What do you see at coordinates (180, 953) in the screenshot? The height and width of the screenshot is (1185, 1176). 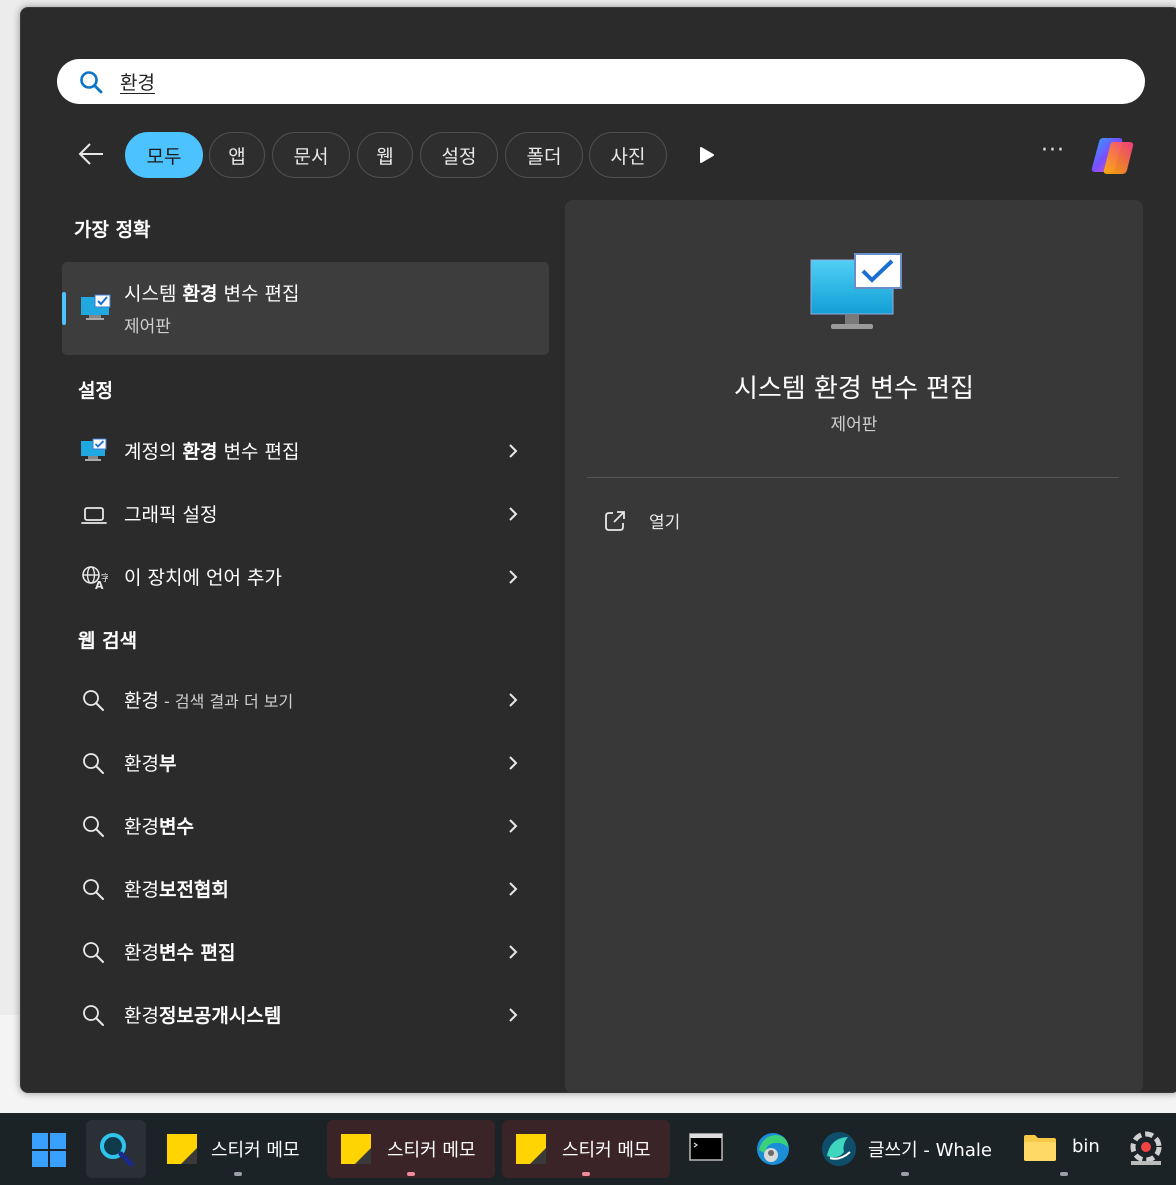 I see `web-result-label: 환경변수 편집` at bounding box center [180, 953].